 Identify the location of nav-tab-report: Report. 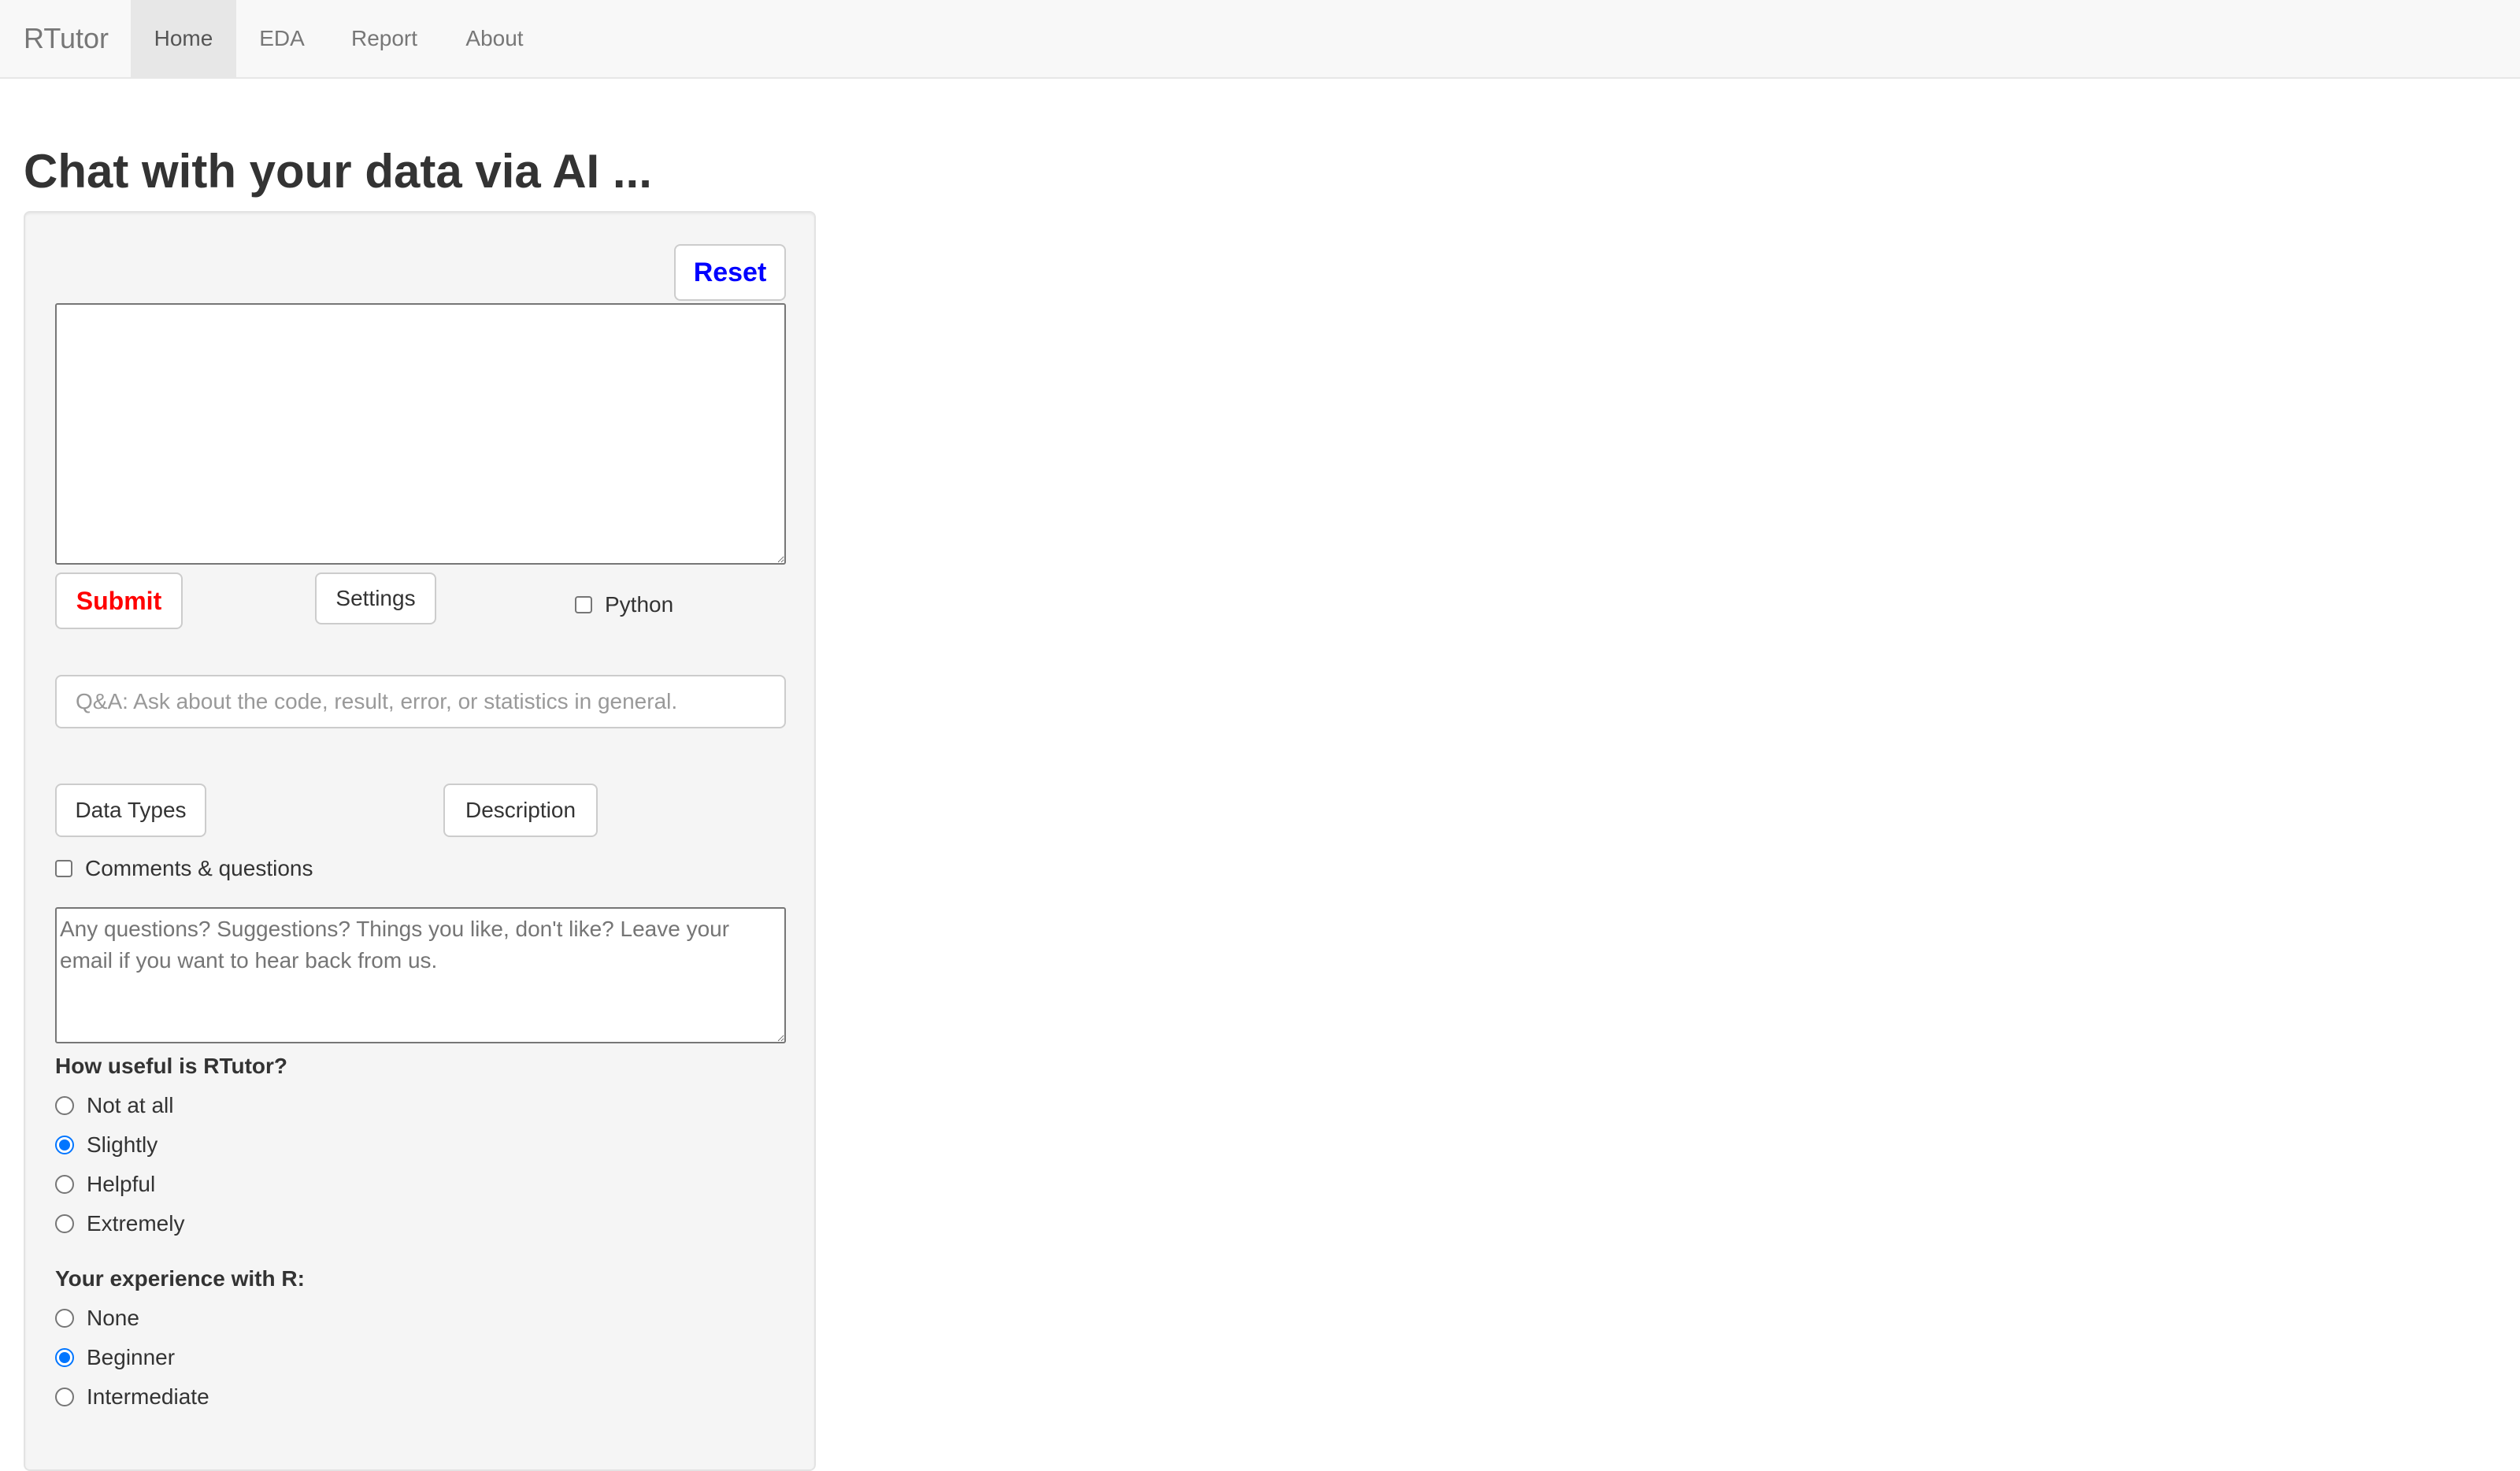
(384, 38).